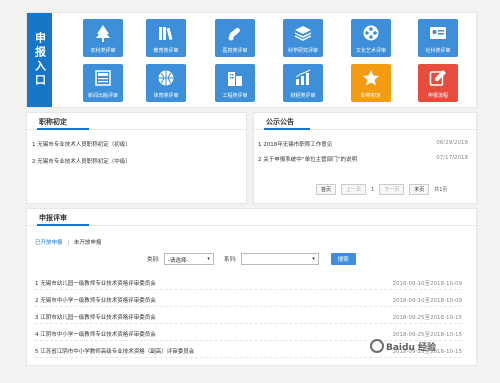 Image resolution: width=500 pixels, height=383 pixels. Describe the element at coordinates (53, 122) in the screenshot. I see `section-title: 职称初定` at that location.